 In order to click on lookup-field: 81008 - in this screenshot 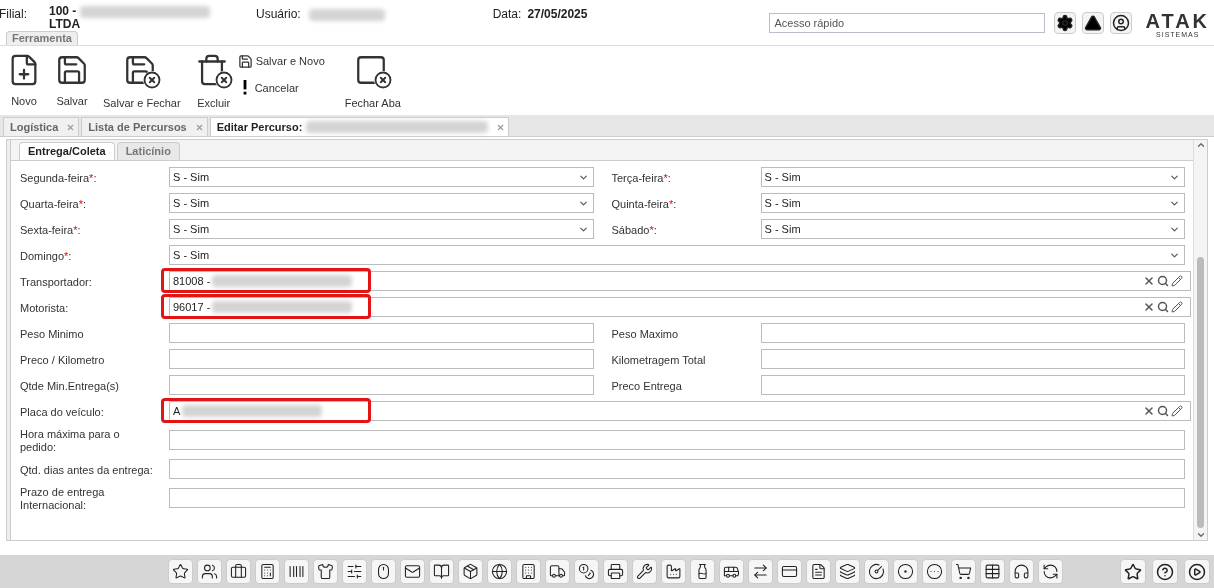, I will do `click(680, 281)`.